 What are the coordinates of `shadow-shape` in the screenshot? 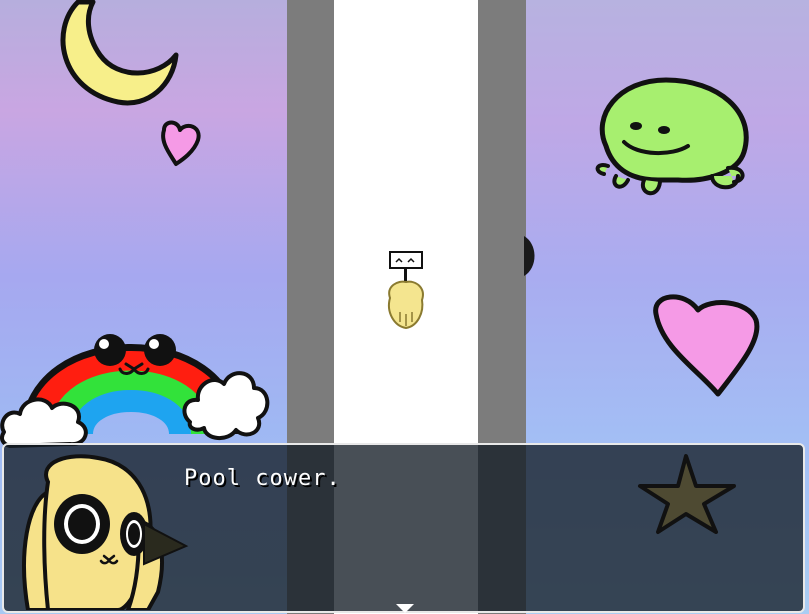 It's located at (166, 544).